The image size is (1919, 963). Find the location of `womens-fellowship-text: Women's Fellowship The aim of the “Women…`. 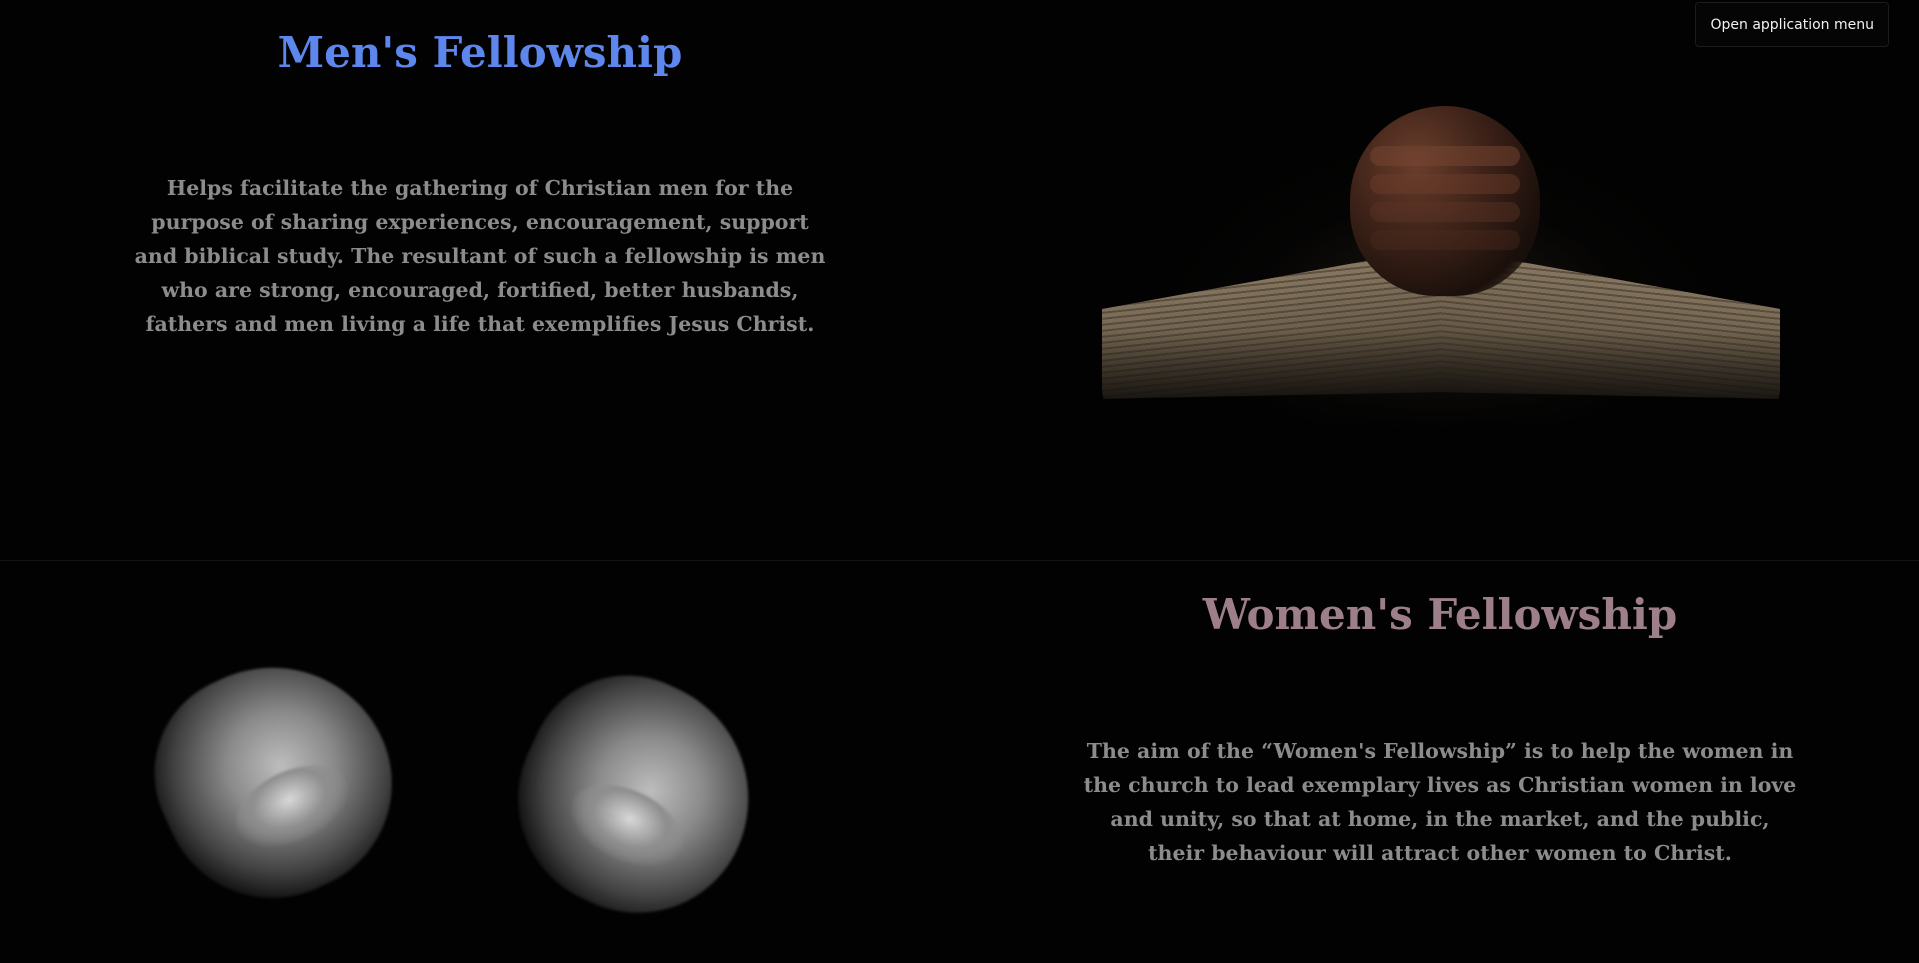

womens-fellowship-text: Women's Fellowship The aim of the “Women… is located at coordinates (1440, 715).